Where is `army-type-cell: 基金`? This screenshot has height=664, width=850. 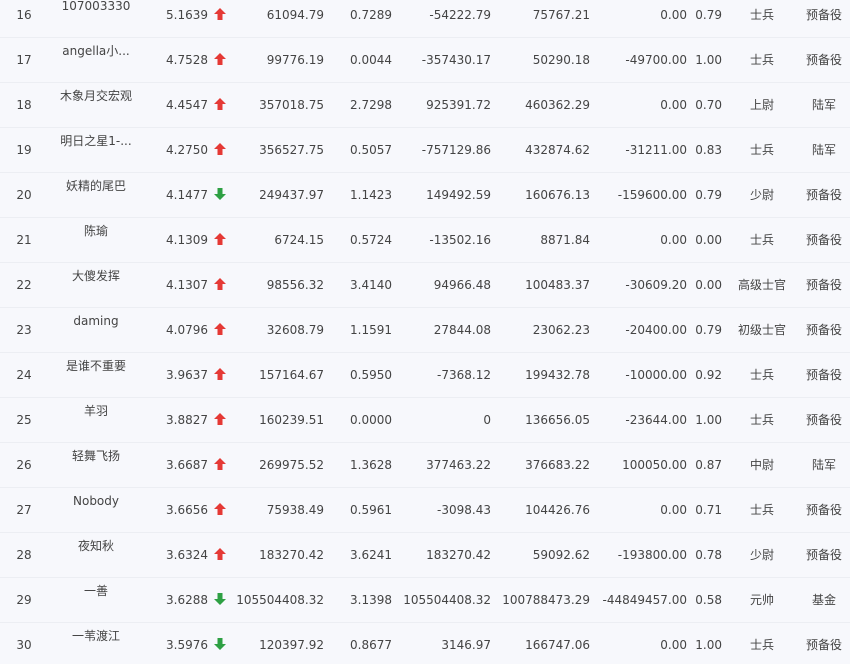
army-type-cell: 基金 is located at coordinates (823, 600).